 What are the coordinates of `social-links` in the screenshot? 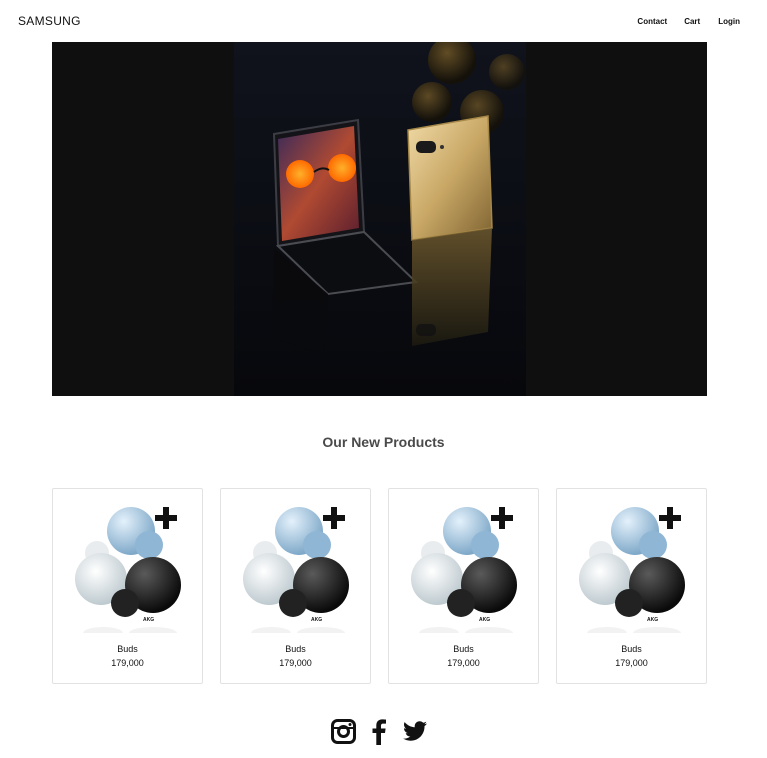 It's located at (383, 733).